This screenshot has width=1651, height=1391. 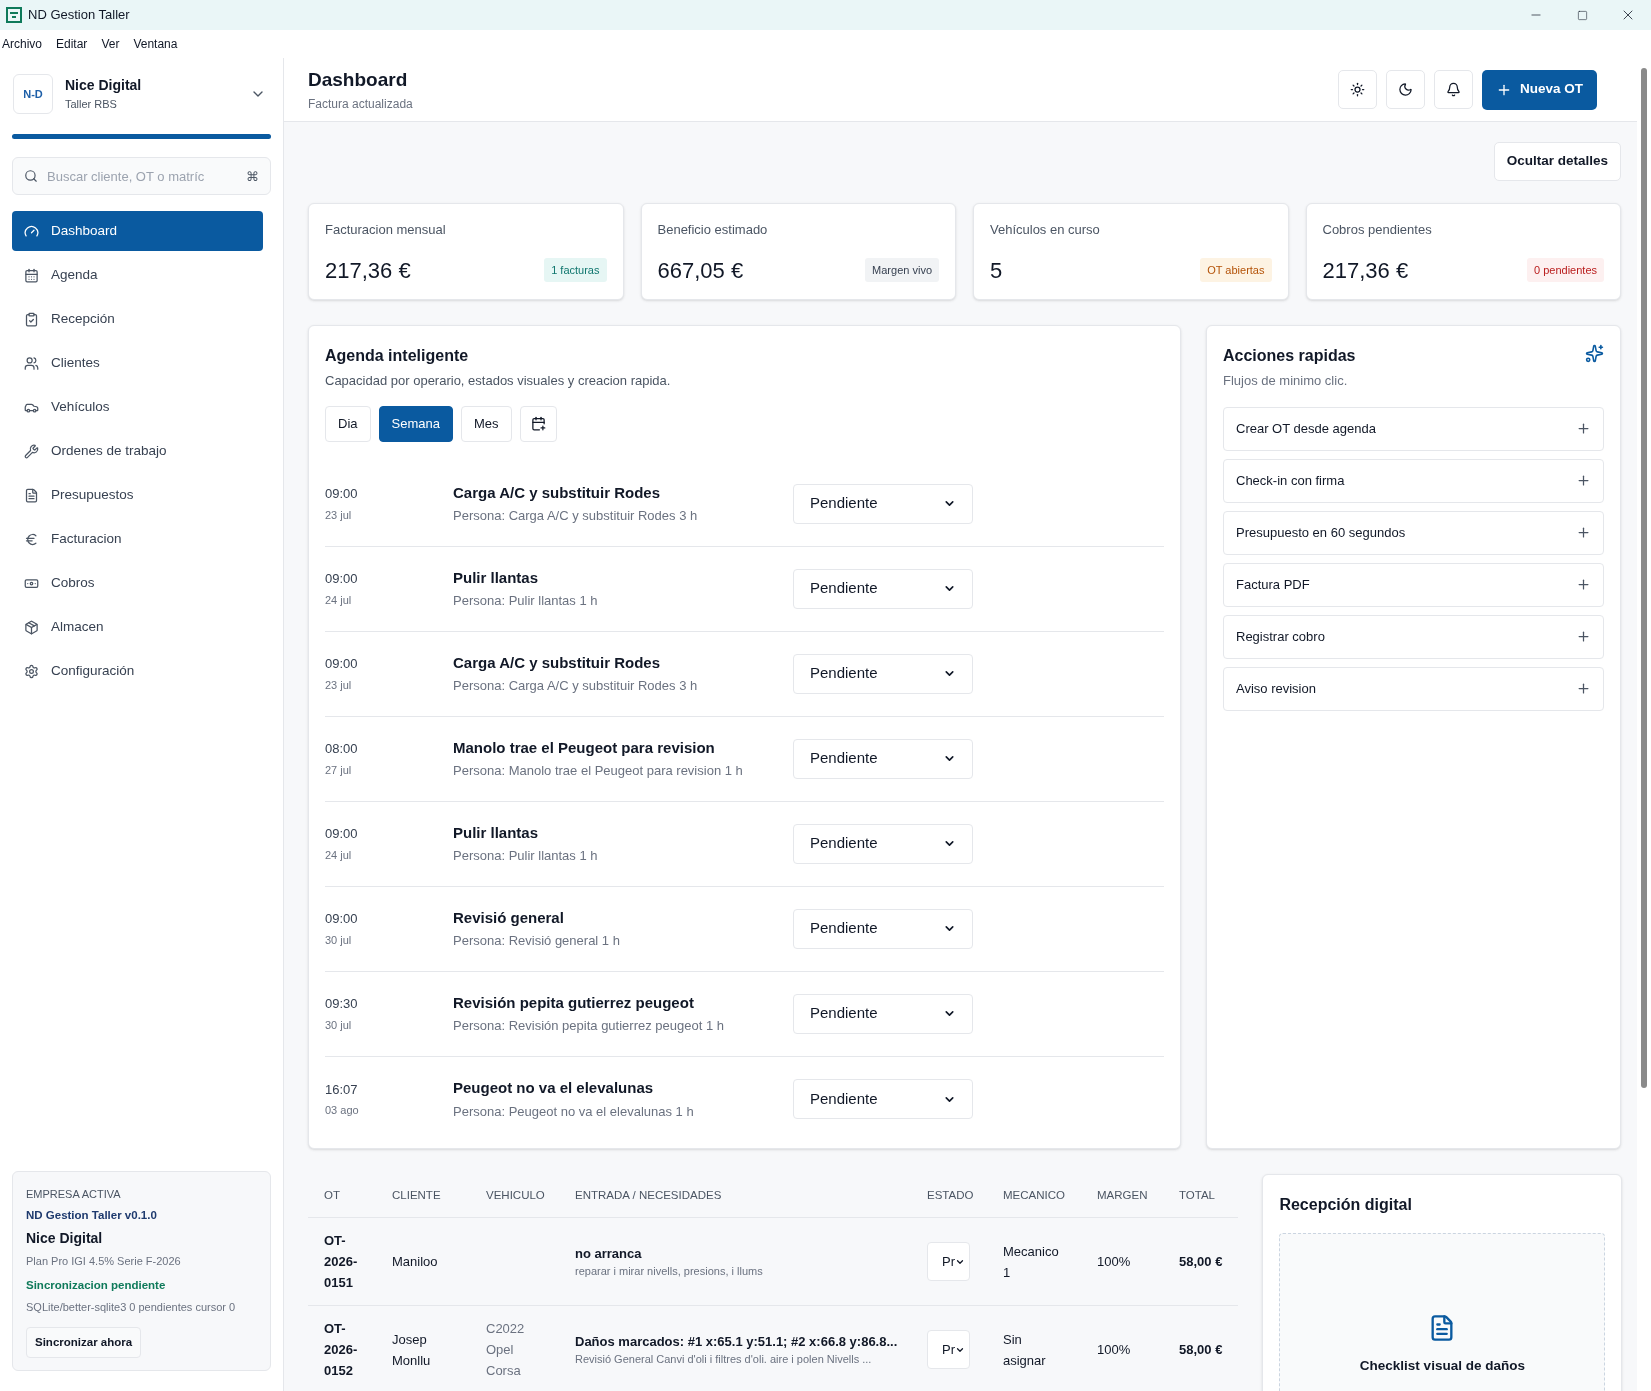 What do you see at coordinates (1286, 381) in the screenshot?
I see `panel-subtitle: Flujos de minimo clic.` at bounding box center [1286, 381].